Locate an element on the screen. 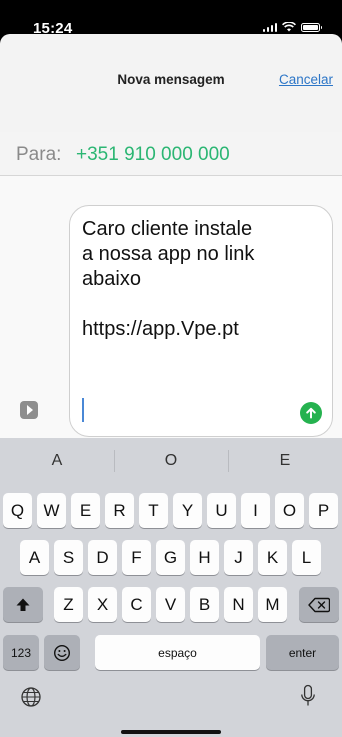 Image resolution: width=342 pixels, height=737 pixels. prediction-2: O is located at coordinates (171, 461).